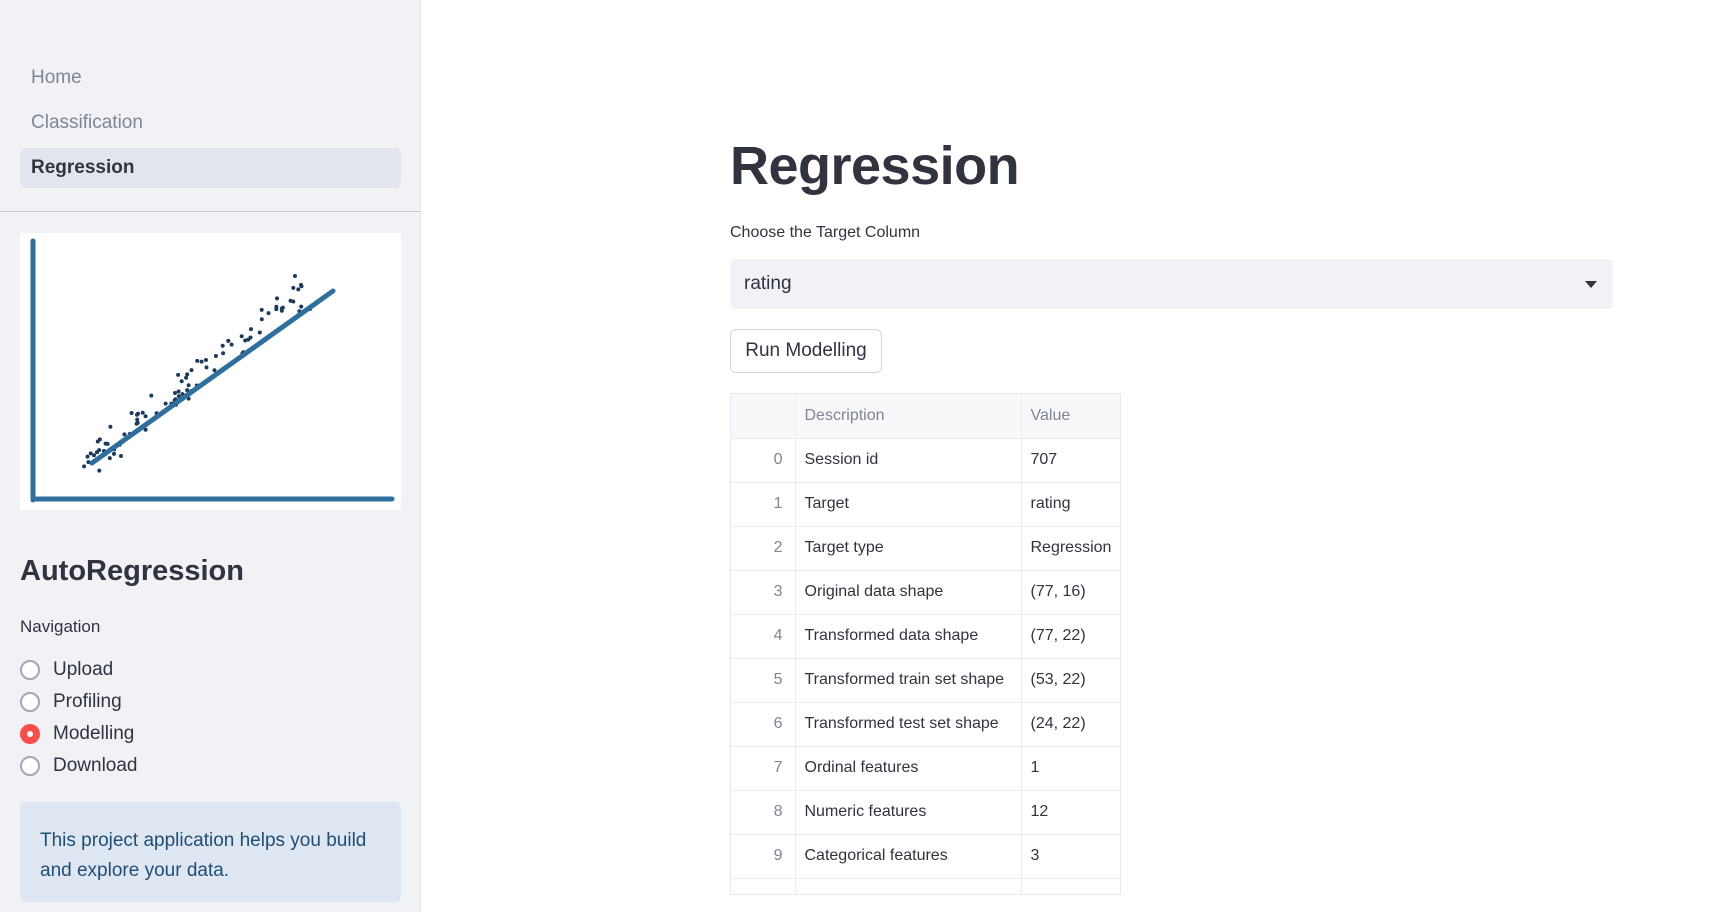 The image size is (1721, 912). I want to click on row-description, so click(908, 886).